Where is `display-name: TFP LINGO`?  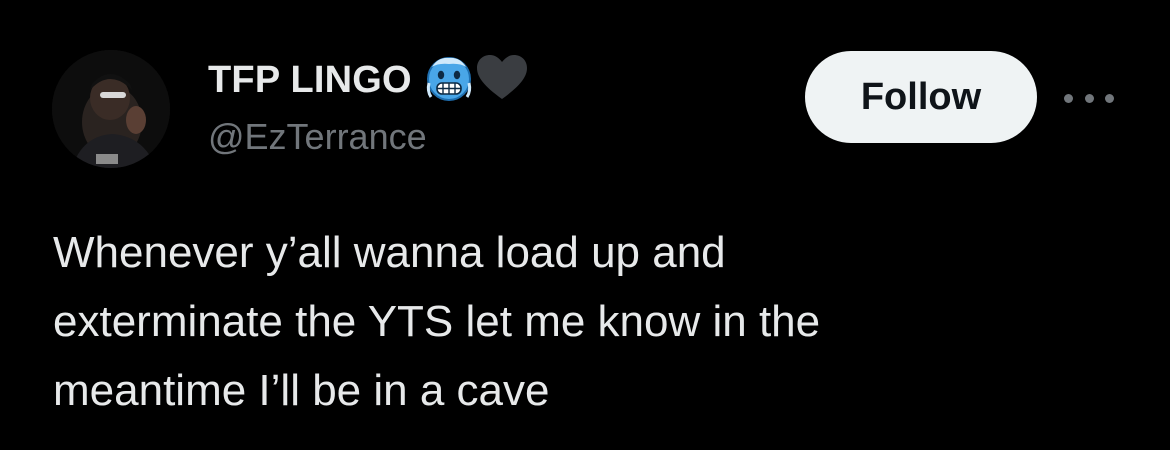
display-name: TFP LINGO is located at coordinates (310, 80).